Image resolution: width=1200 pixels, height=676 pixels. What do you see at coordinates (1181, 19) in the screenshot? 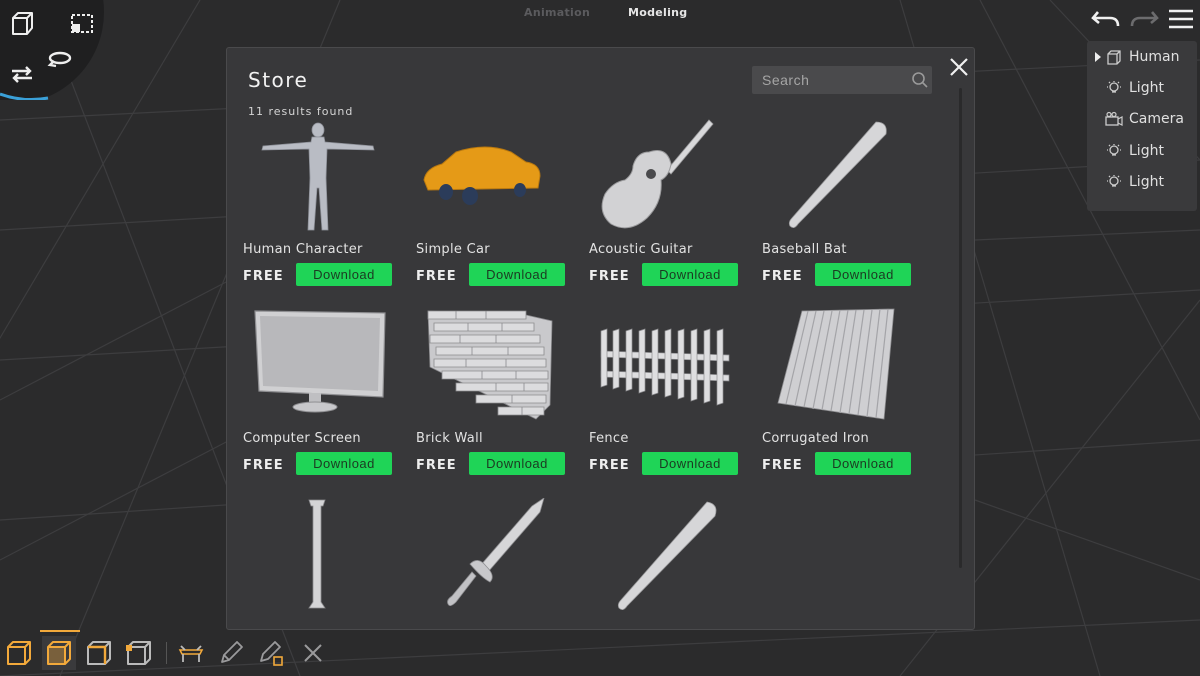
I see `hamburger-menu-icon` at bounding box center [1181, 19].